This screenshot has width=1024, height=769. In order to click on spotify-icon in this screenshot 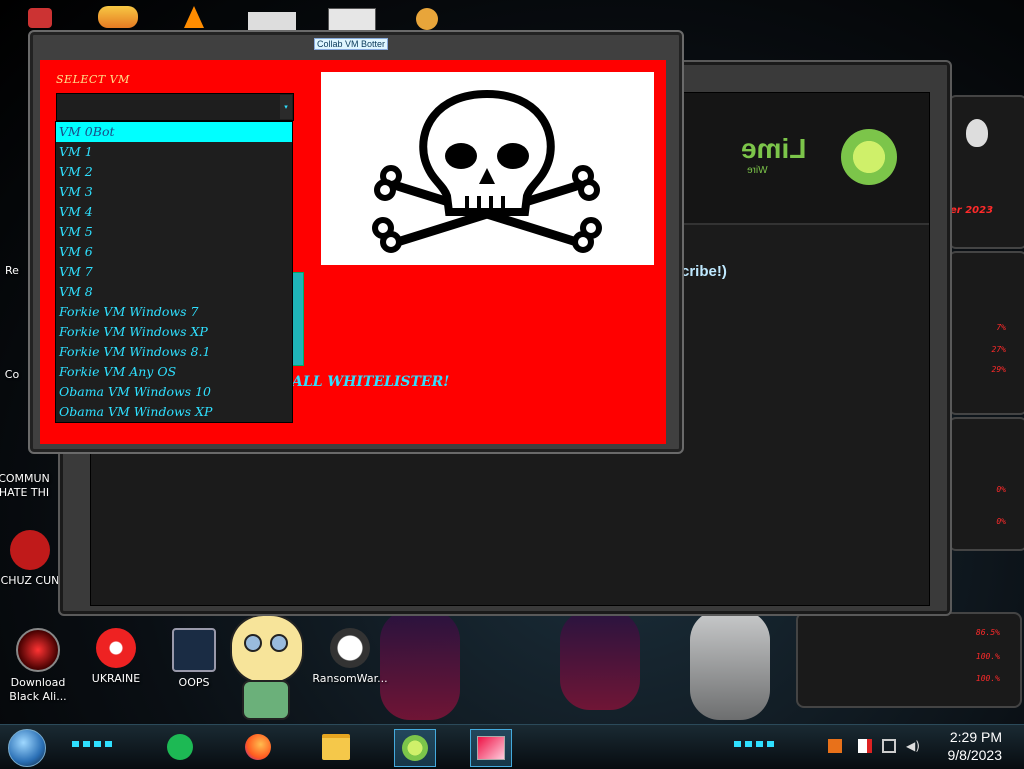, I will do `click(180, 747)`.